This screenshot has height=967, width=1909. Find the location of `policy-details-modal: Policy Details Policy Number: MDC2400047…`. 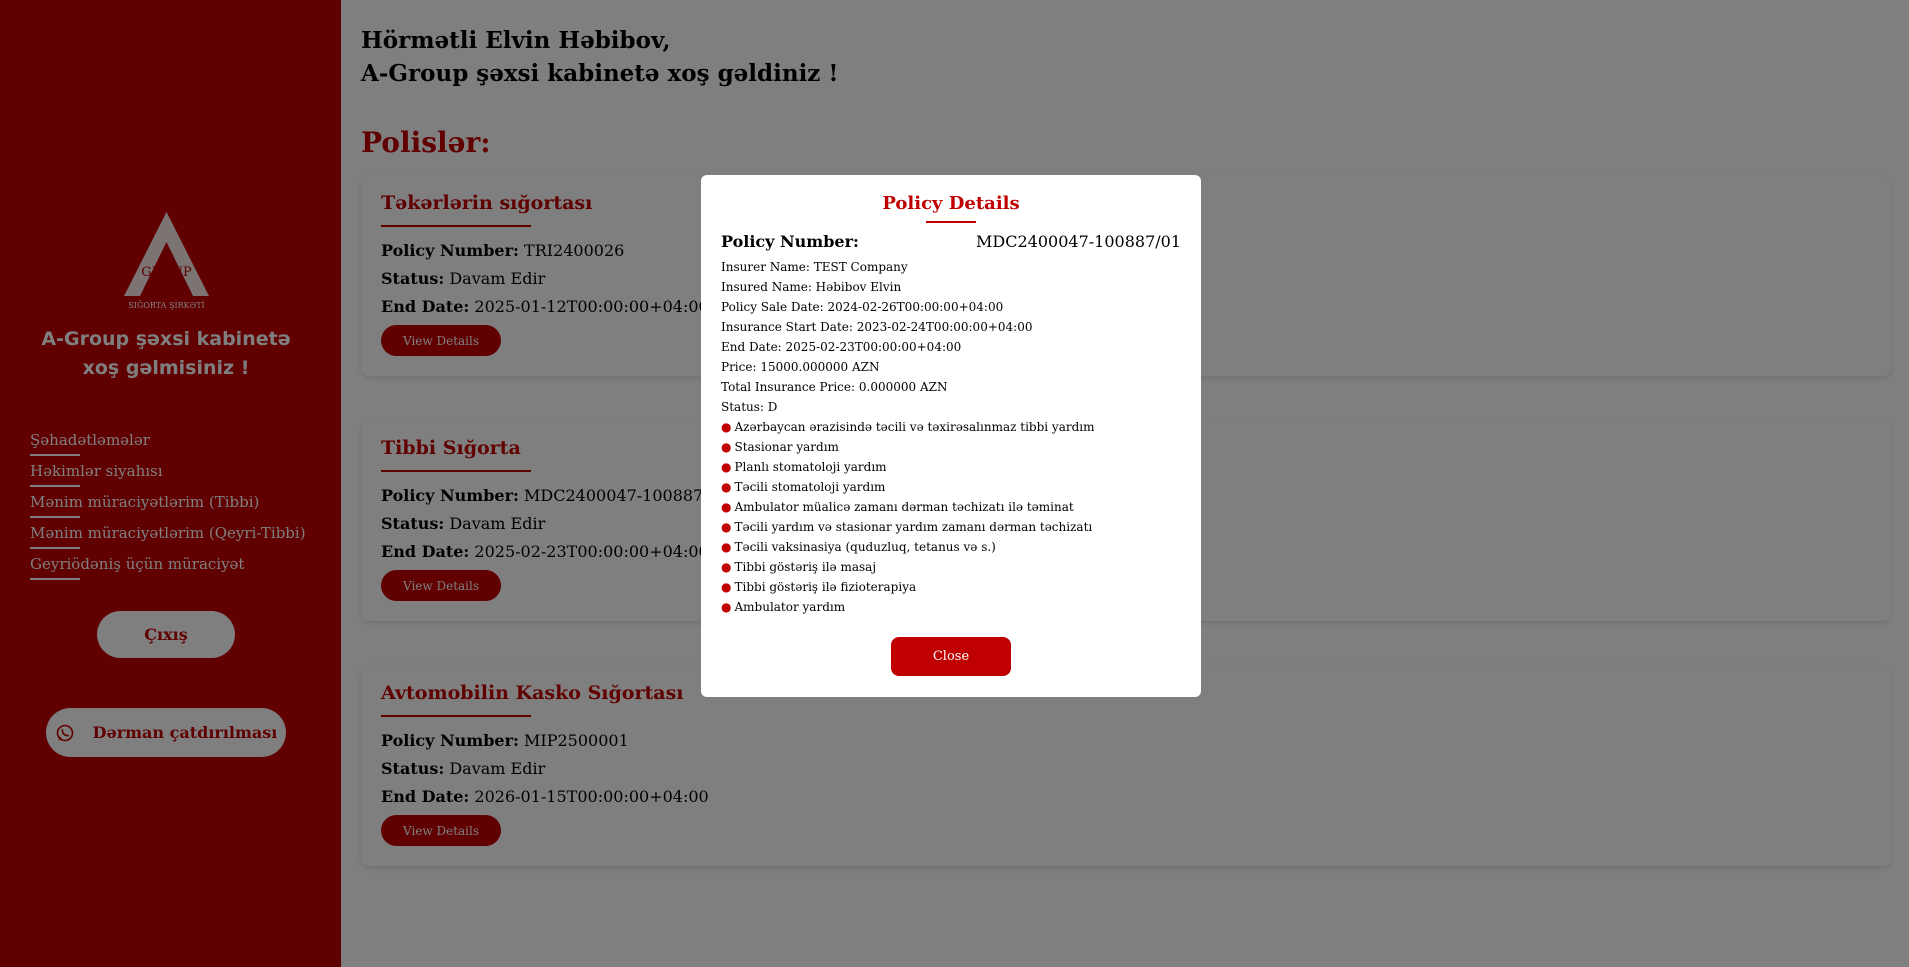

policy-details-modal: Policy Details Policy Number: MDC2400047… is located at coordinates (951, 436).